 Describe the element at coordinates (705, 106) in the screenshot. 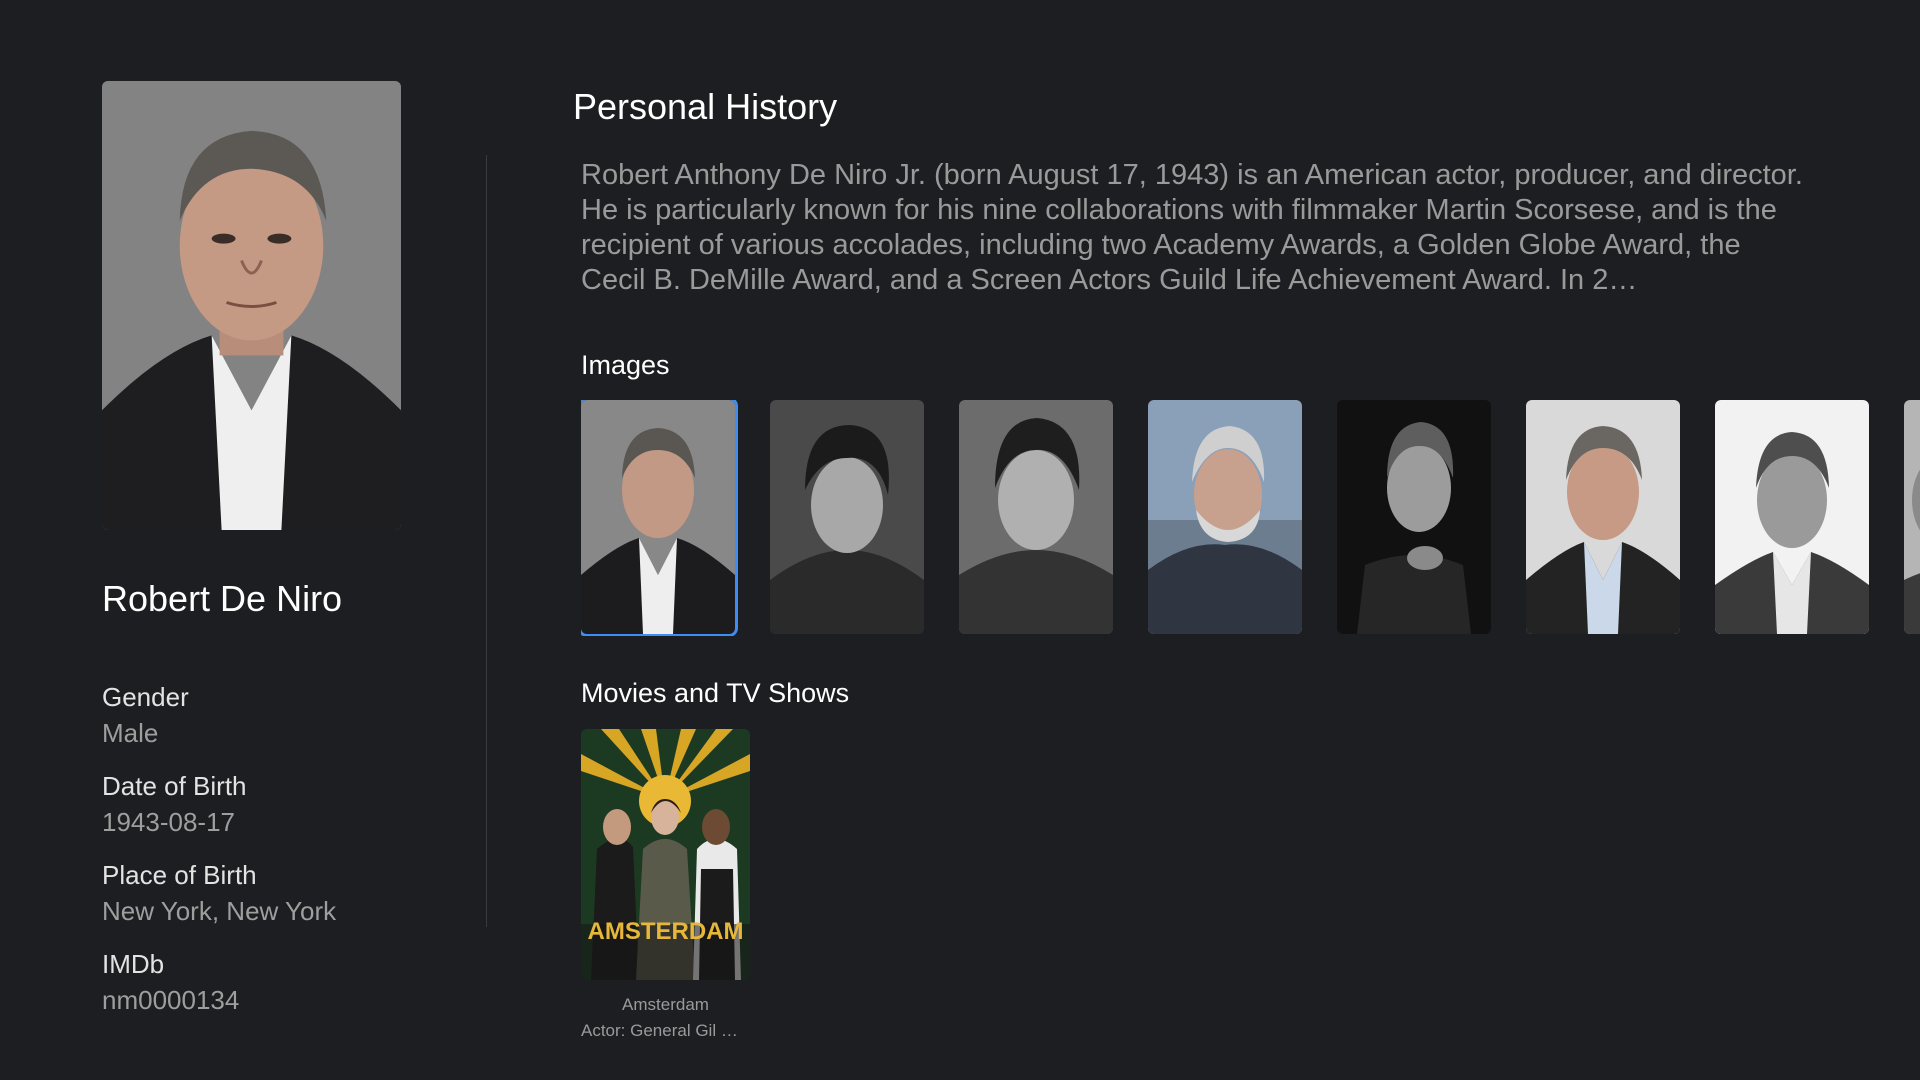

I see `personal-history-title: Personal History` at that location.